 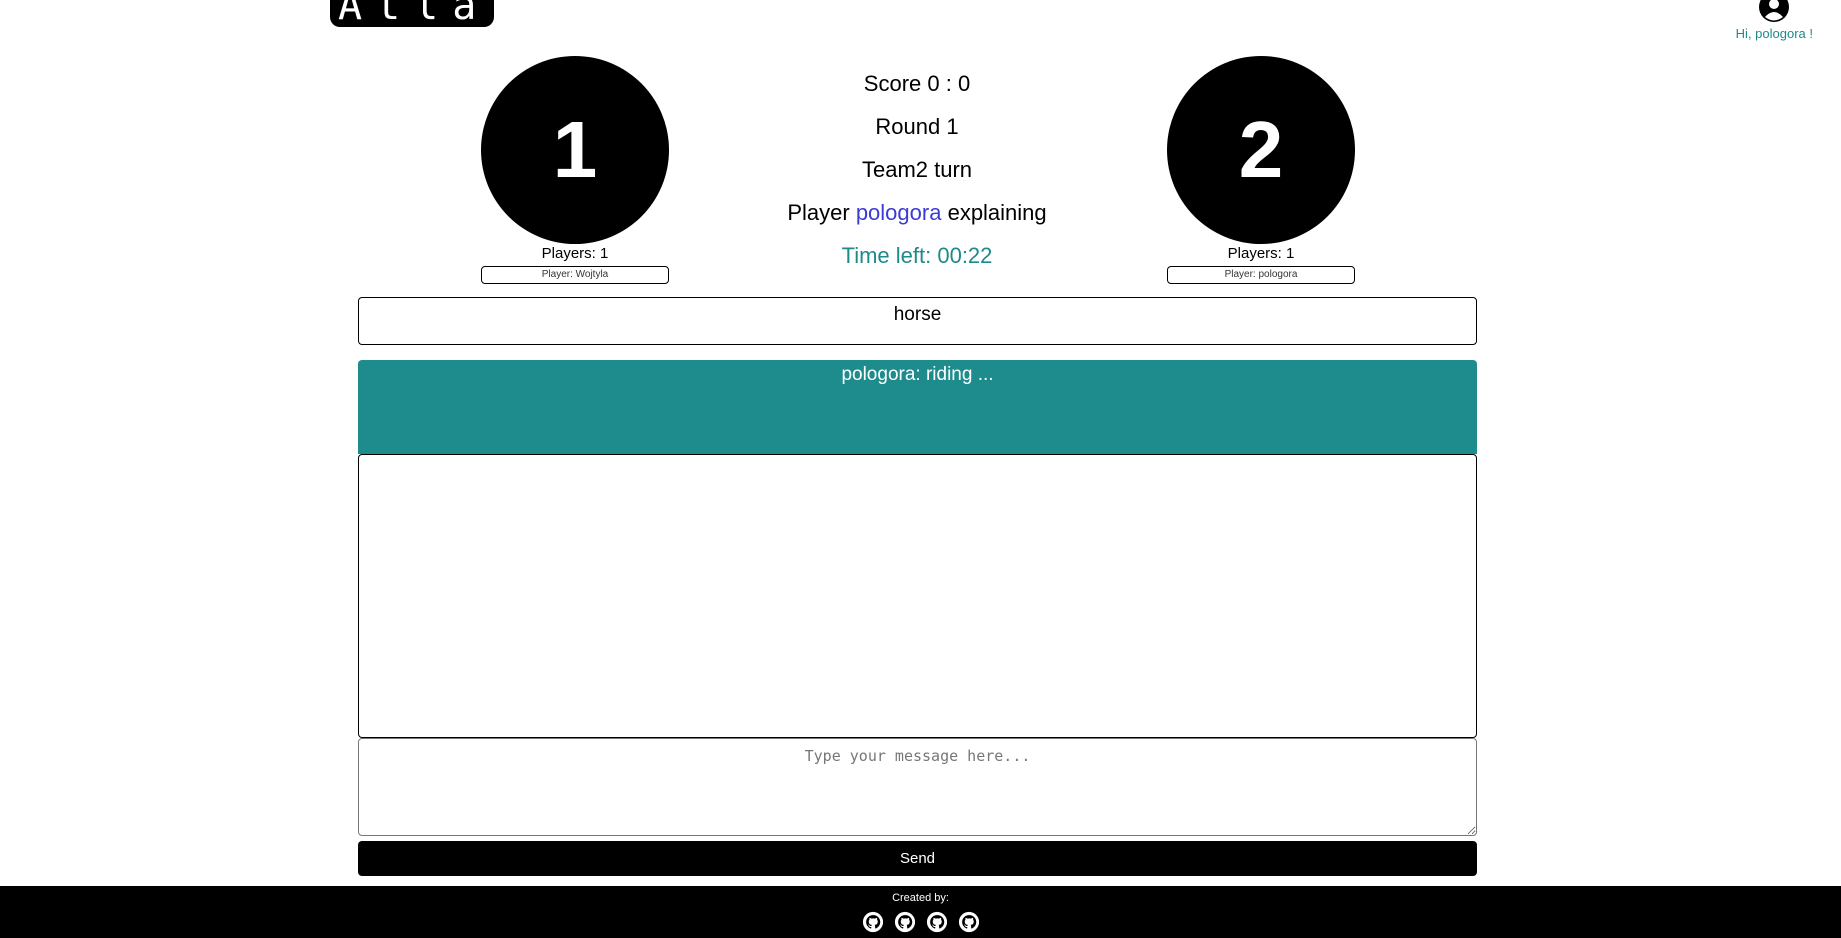 I want to click on explaining-suffix: explaining, so click(x=997, y=212).